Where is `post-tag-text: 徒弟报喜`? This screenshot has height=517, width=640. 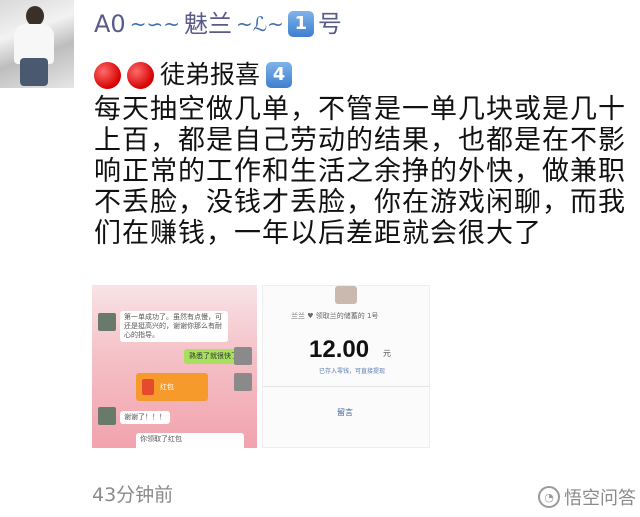 post-tag-text: 徒弟报喜 is located at coordinates (210, 74).